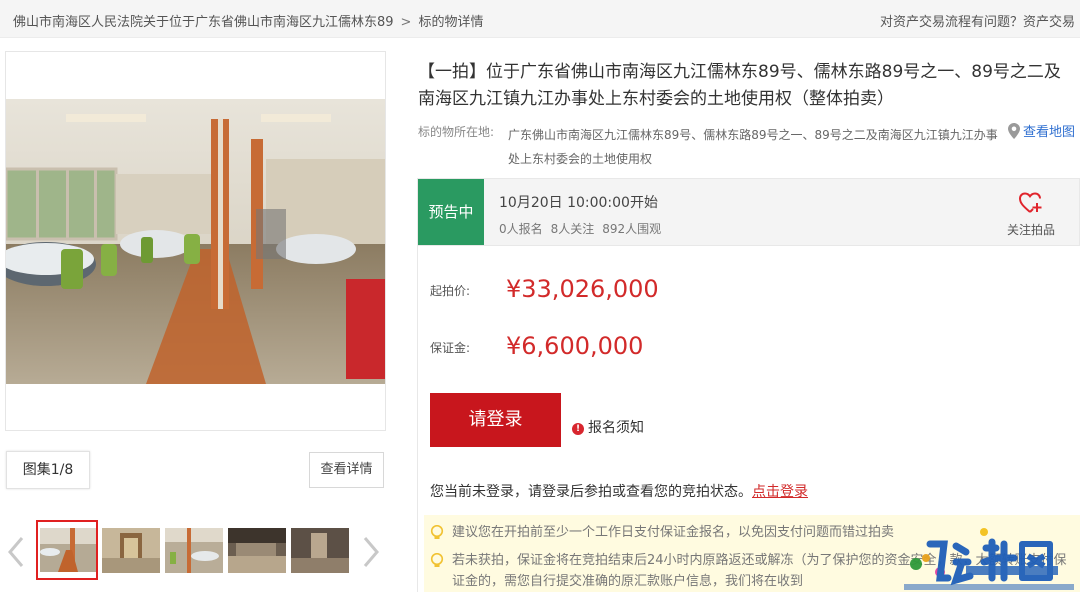  Describe the element at coordinates (1030, 202) in the screenshot. I see `heart-plus-icon` at that location.